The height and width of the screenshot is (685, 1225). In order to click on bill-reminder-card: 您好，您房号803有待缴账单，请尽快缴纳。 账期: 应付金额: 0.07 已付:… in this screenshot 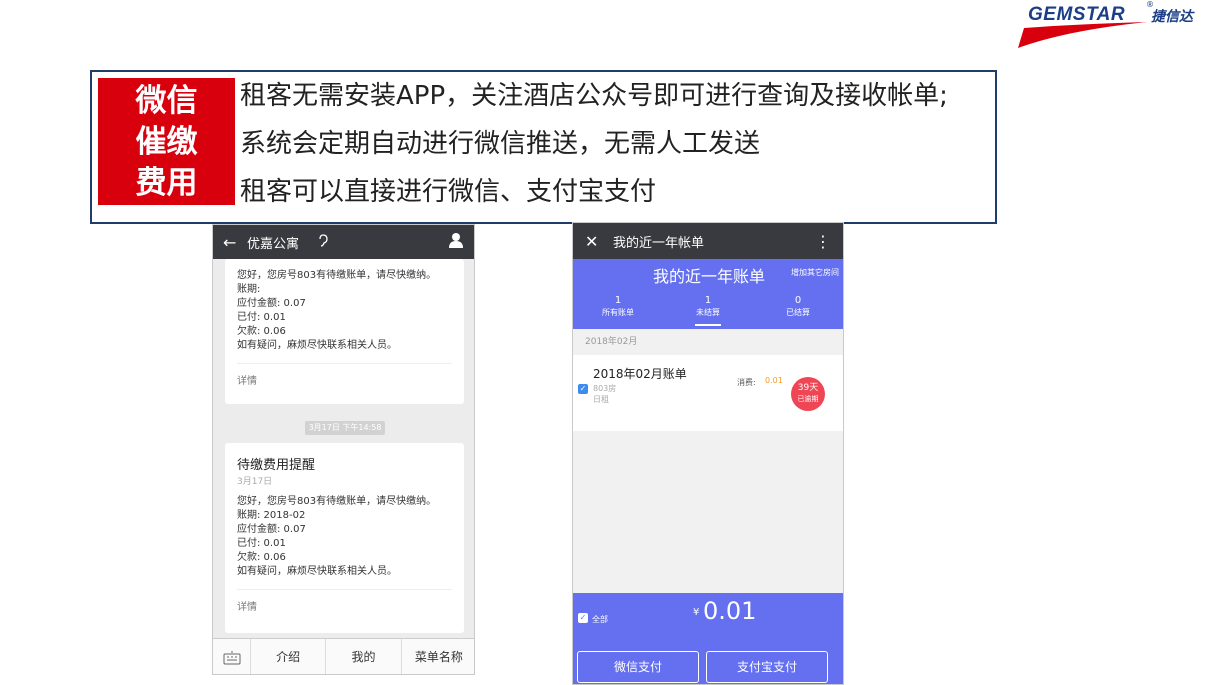, I will do `click(344, 331)`.